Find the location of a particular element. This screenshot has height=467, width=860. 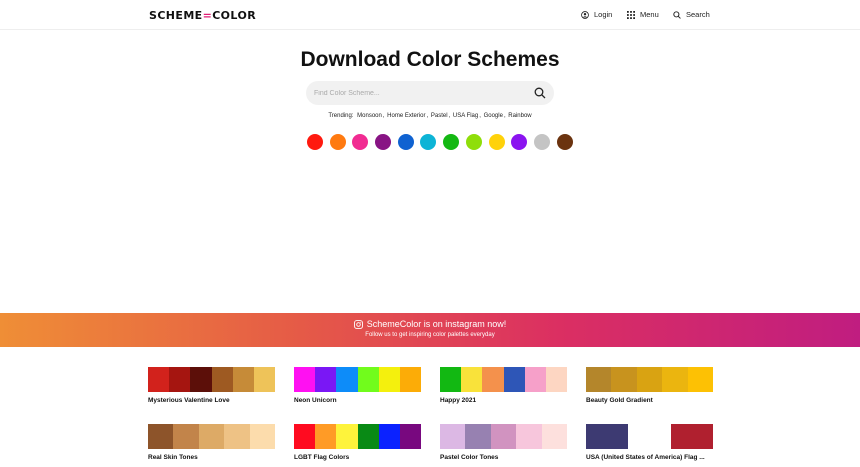

menu-link: Menu is located at coordinates (643, 14).